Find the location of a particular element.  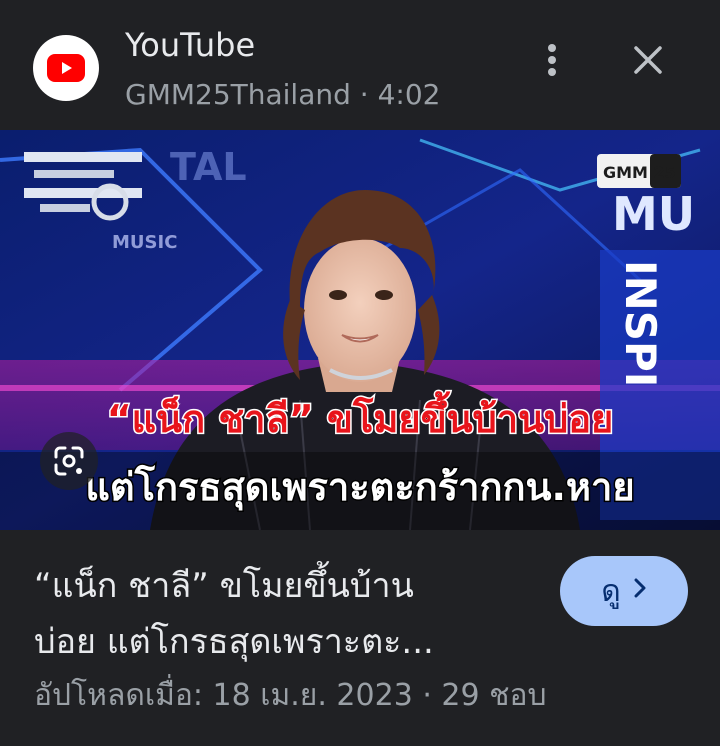

backdrop-text-mu: MU is located at coordinates (653, 214).